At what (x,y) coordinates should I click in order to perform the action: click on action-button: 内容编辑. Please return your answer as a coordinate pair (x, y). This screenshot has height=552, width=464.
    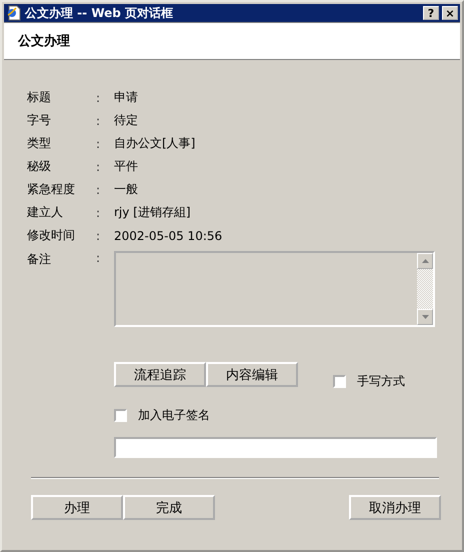
    Looking at the image, I should click on (252, 374).